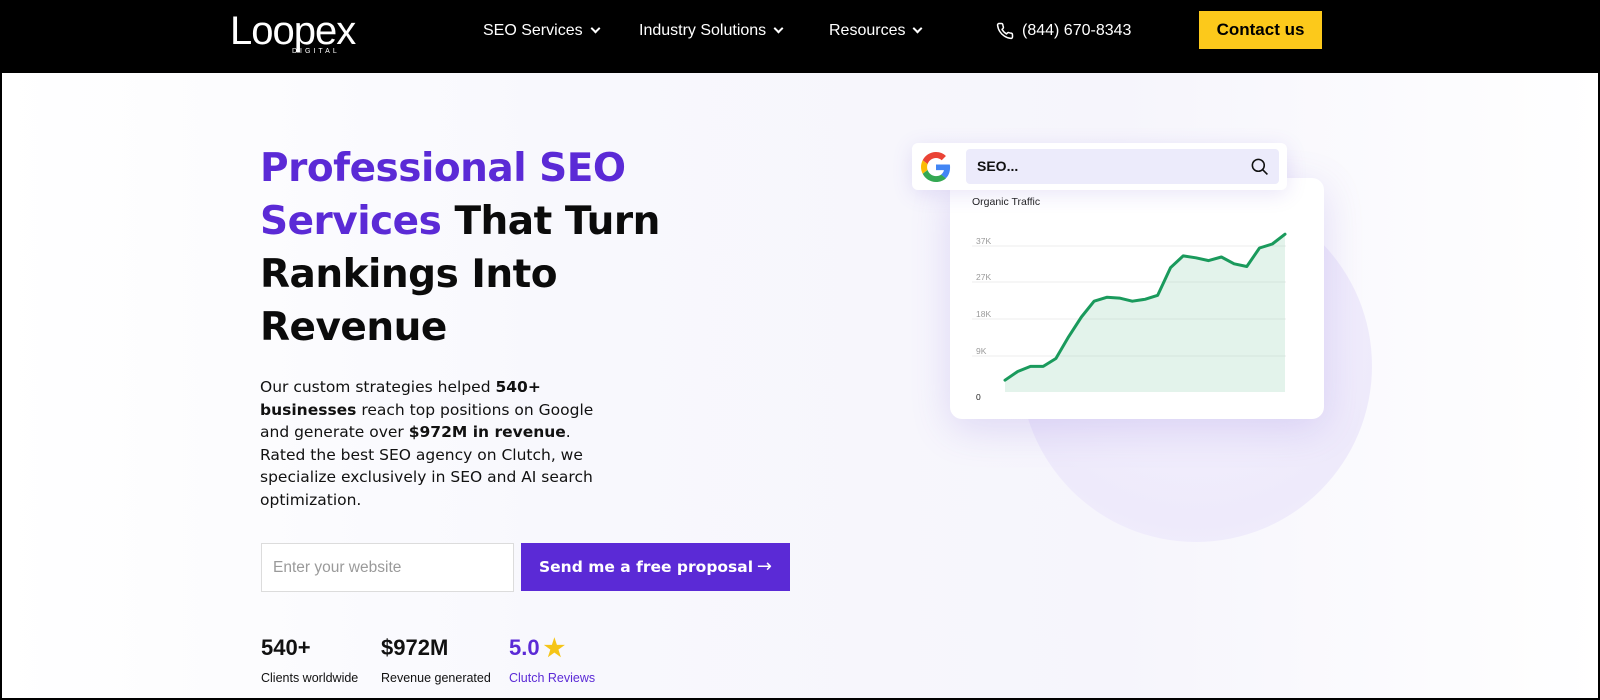 The width and height of the screenshot is (1600, 700). I want to click on stat-clients: 540+ Clients worldwide, so click(309, 660).